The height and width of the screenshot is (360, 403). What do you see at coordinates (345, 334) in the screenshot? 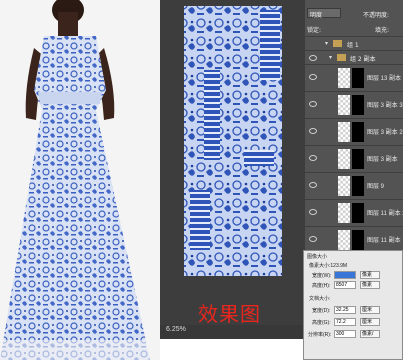
I see `resolution-input: 300` at bounding box center [345, 334].